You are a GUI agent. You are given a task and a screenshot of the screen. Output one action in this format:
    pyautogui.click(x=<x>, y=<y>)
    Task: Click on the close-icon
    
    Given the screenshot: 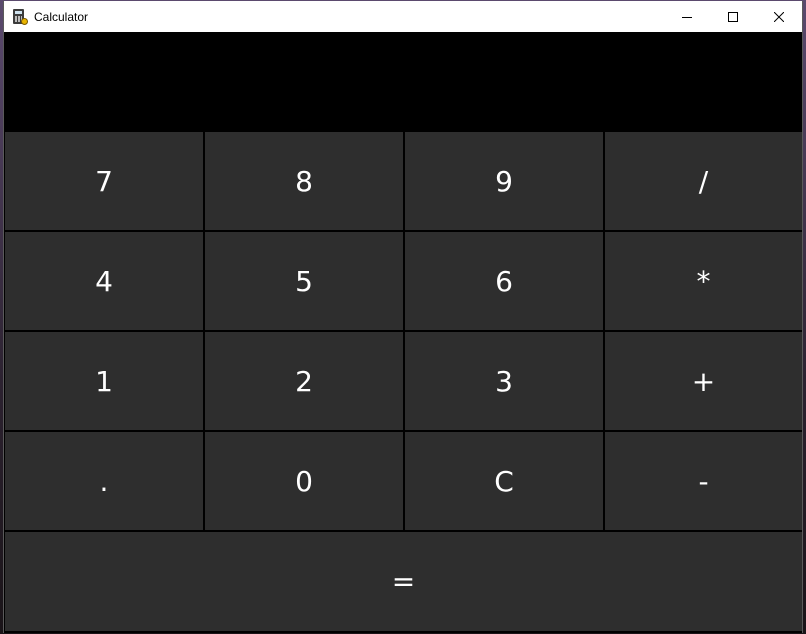 What is the action you would take?
    pyautogui.click(x=779, y=16)
    